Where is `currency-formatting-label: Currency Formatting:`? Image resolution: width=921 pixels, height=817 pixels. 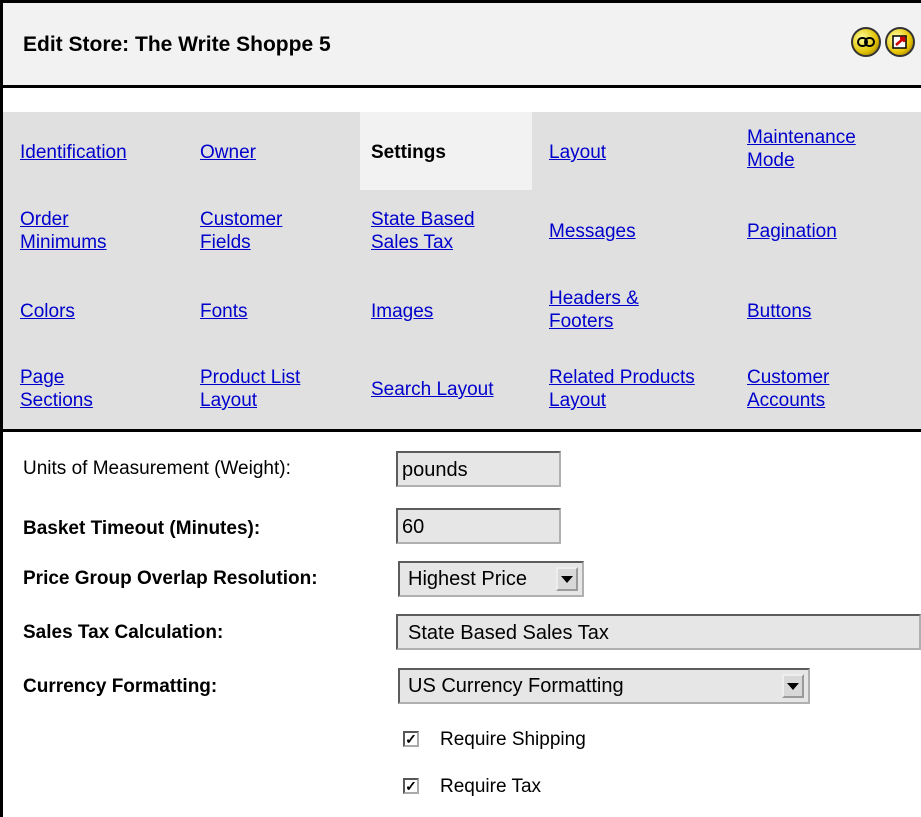 currency-formatting-label: Currency Formatting: is located at coordinates (120, 686).